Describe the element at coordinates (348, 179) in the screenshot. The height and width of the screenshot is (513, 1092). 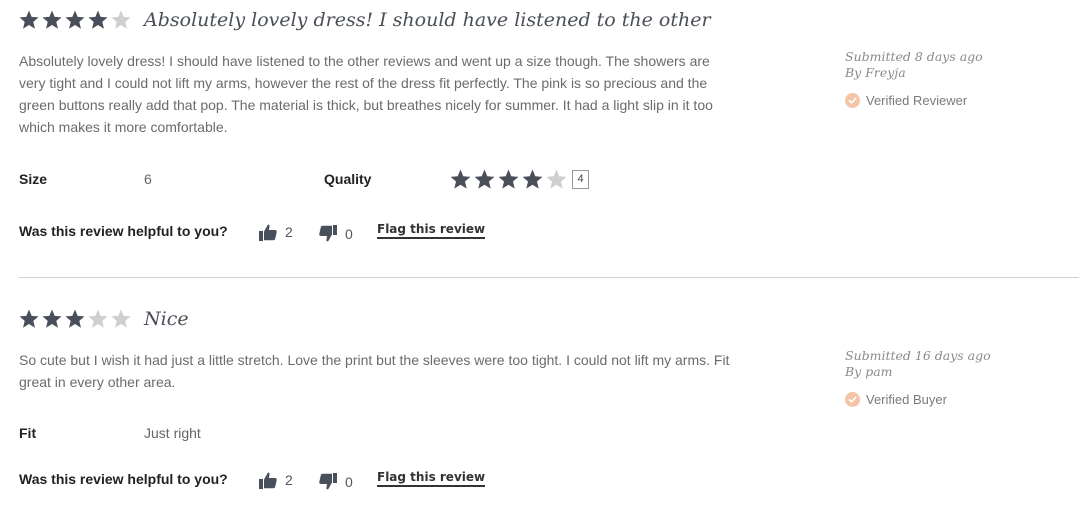
I see `quality-label: Quality` at that location.